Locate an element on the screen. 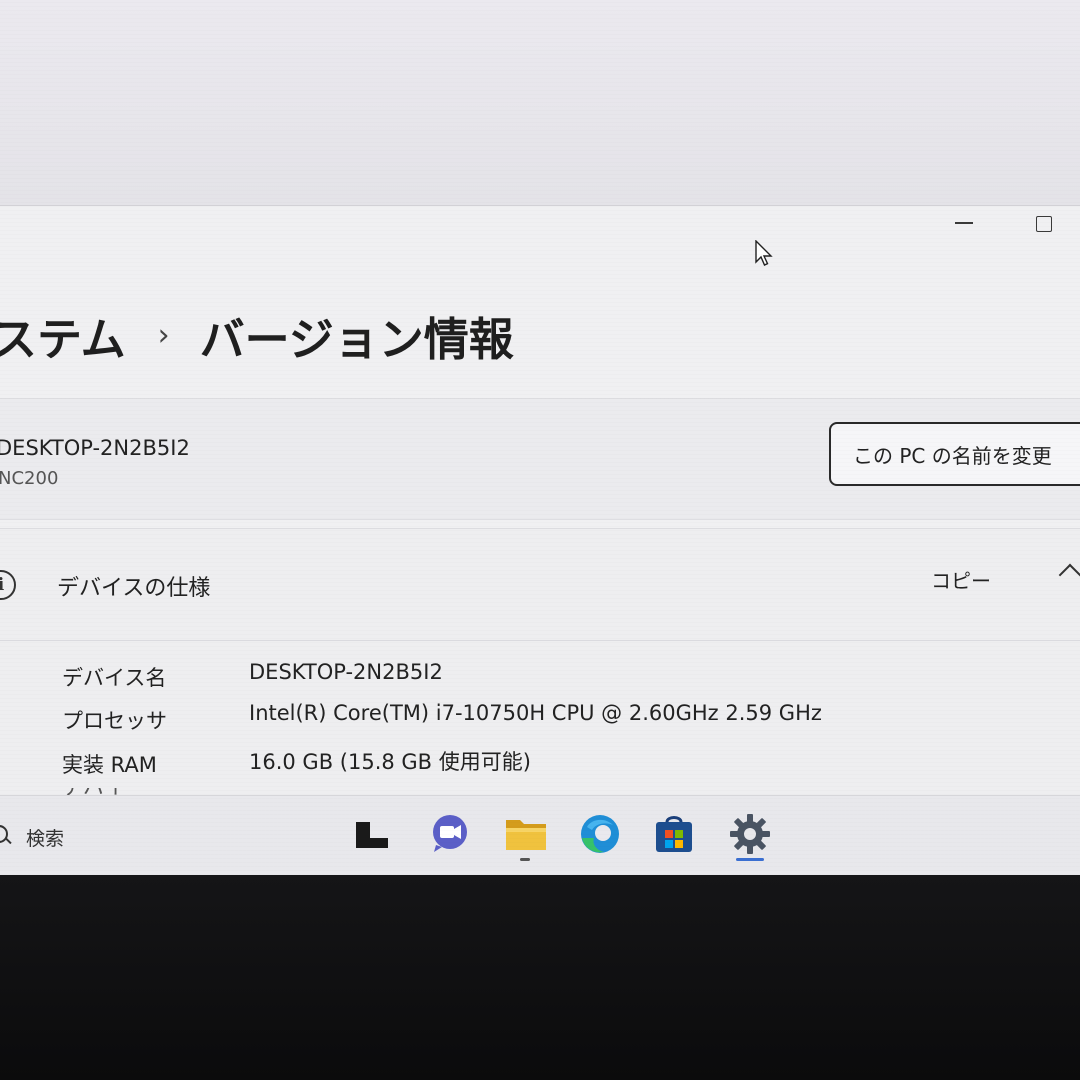 This screenshot has width=1080, height=1080. spec-value-ram: 16.0 GB (15.8 GB 使用可能) is located at coordinates (390, 762).